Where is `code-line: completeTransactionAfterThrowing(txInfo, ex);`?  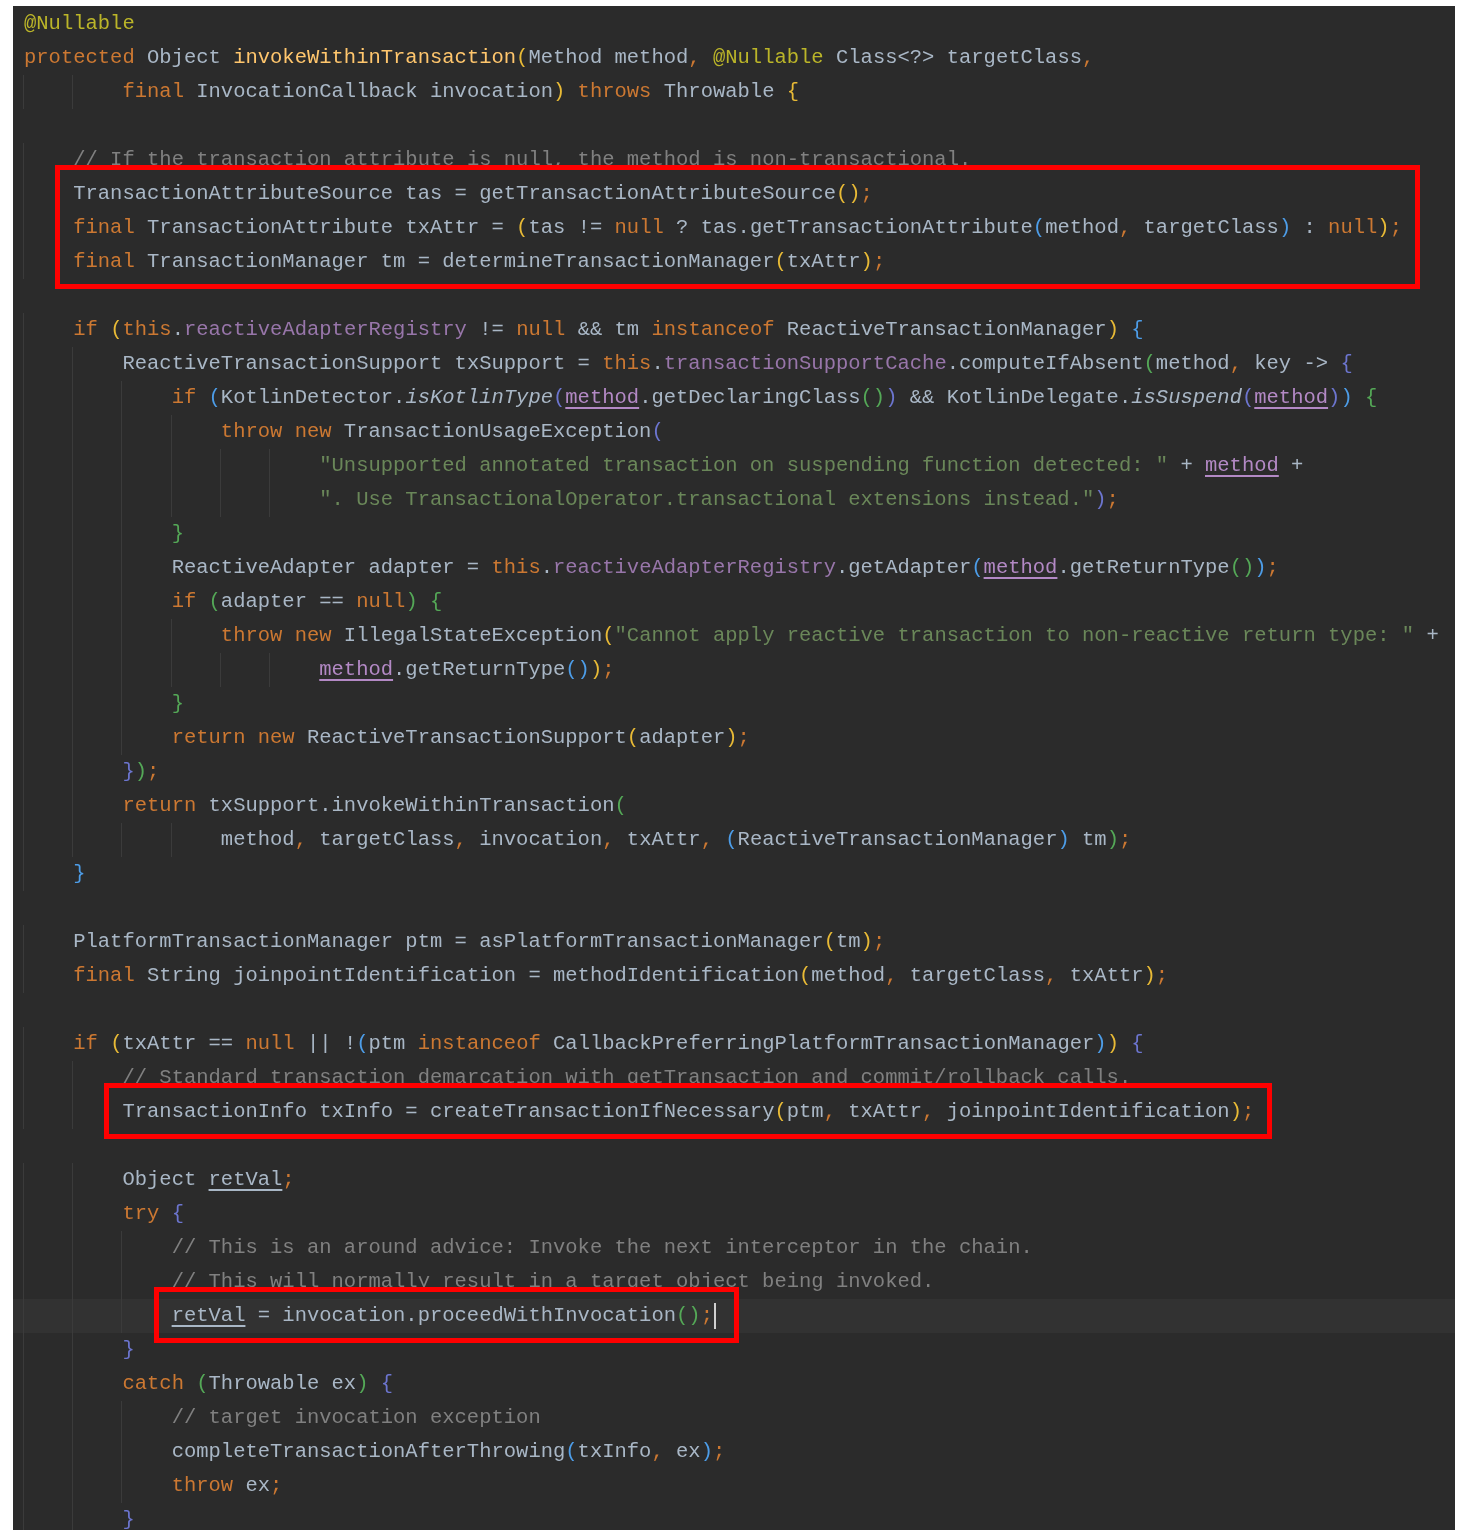
code-line: completeTransactionAfterThrowing(txInfo, ex); is located at coordinates (448, 1452).